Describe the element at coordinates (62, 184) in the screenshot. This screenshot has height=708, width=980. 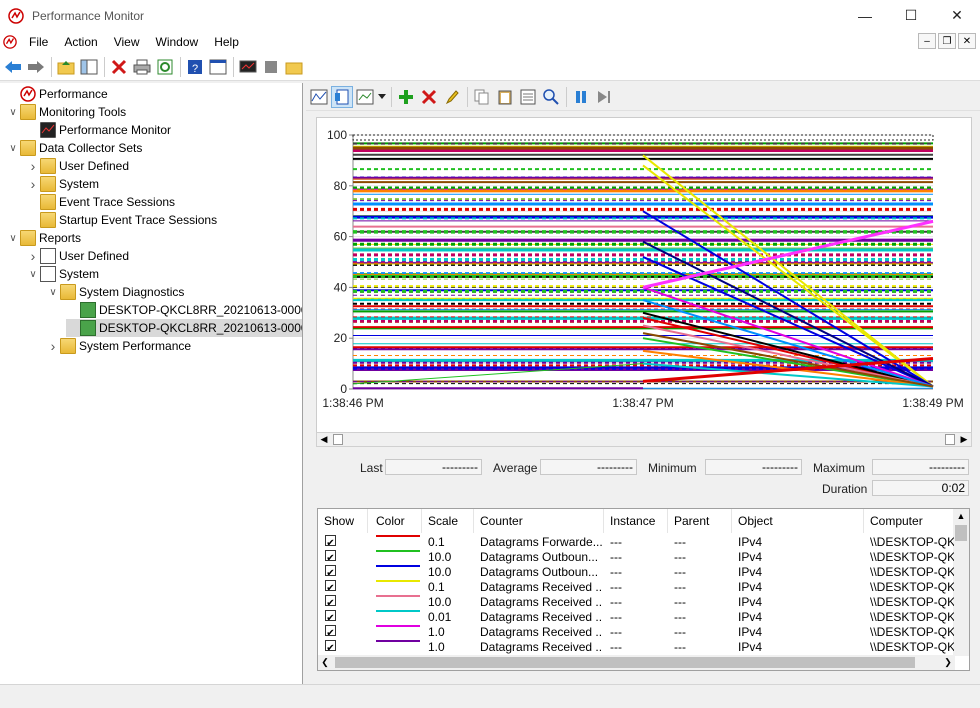
I see `tree-item: › System` at that location.